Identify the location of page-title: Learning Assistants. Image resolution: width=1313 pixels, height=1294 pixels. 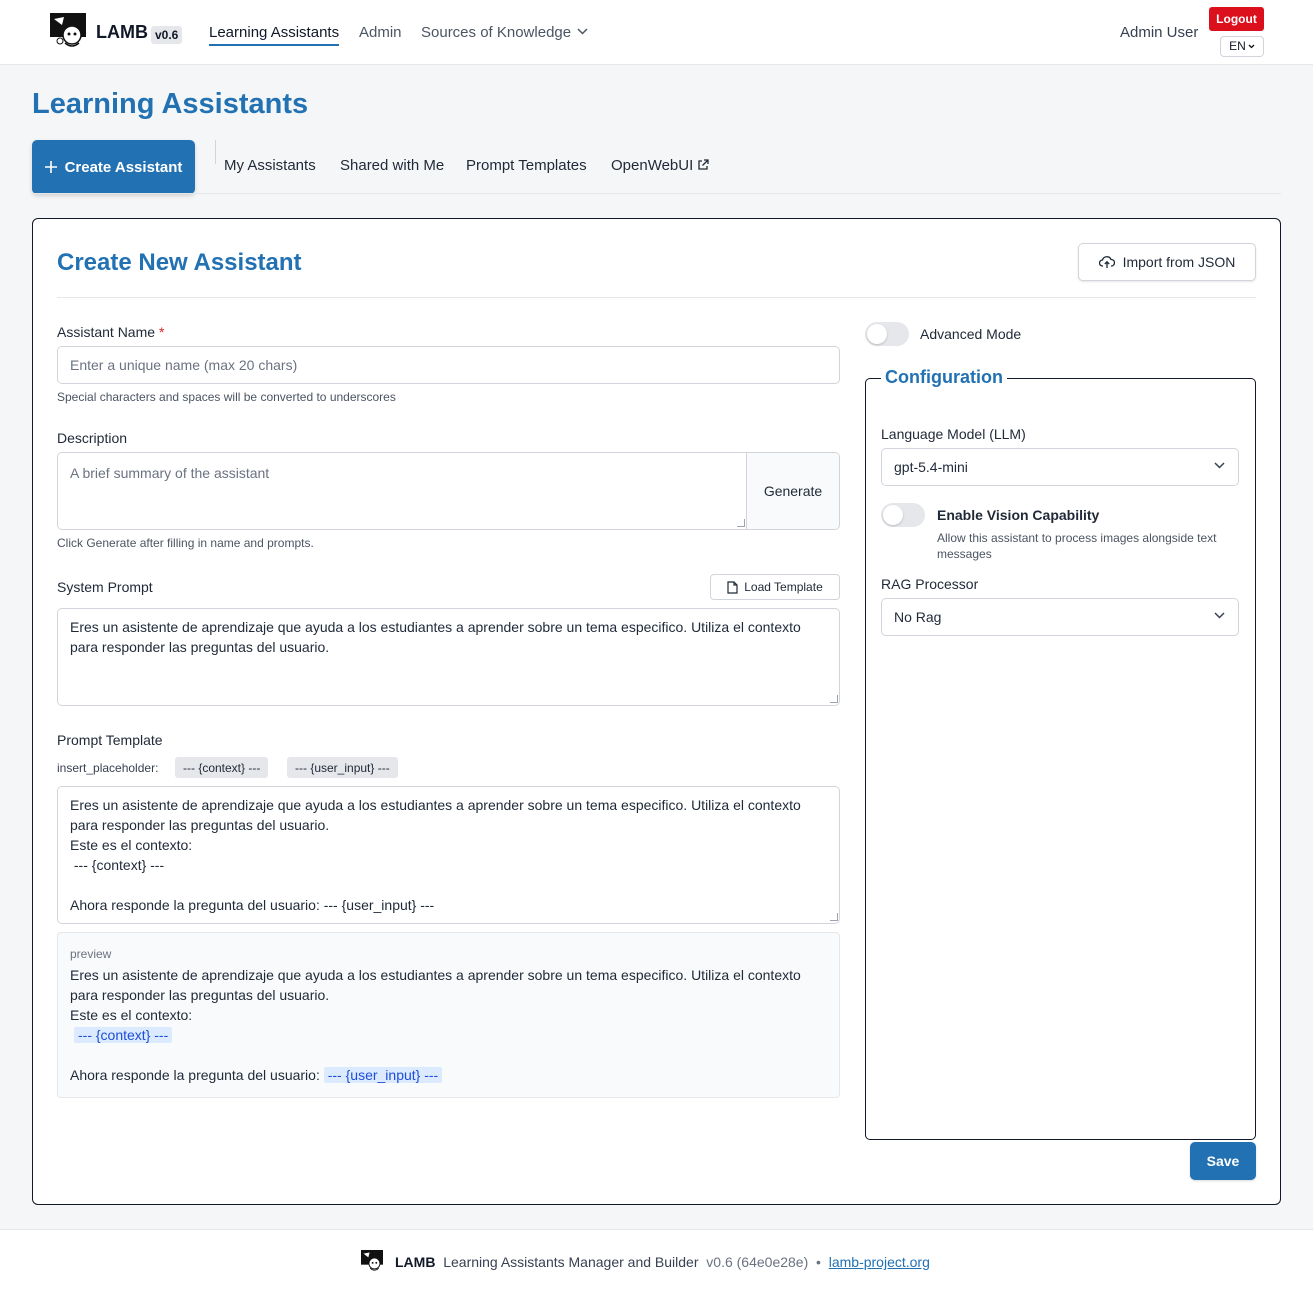
(170, 104).